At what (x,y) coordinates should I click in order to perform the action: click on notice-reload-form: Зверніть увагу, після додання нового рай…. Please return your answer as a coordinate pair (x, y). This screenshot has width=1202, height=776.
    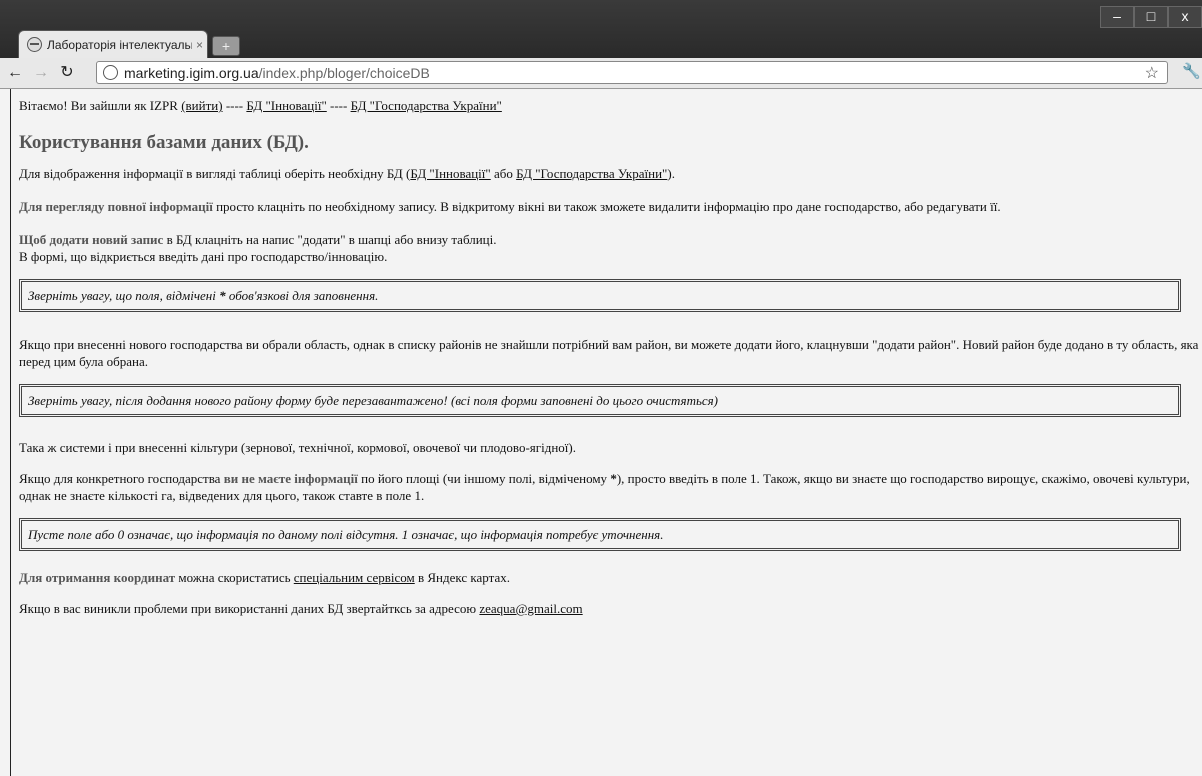
    Looking at the image, I should click on (600, 400).